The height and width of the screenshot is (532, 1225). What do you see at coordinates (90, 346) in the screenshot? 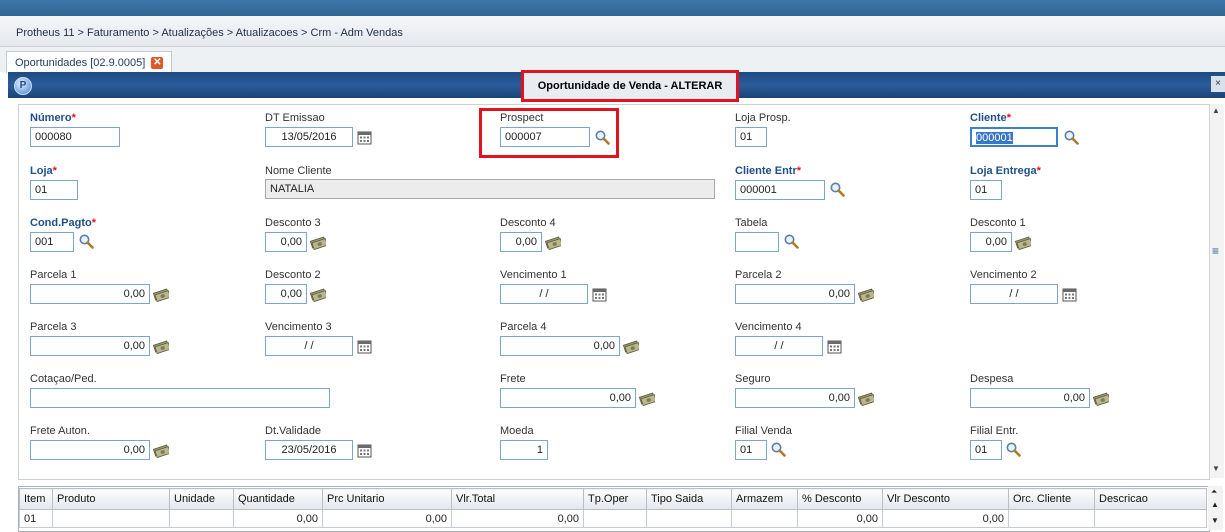
I see `parcela3-field: 0,00` at bounding box center [90, 346].